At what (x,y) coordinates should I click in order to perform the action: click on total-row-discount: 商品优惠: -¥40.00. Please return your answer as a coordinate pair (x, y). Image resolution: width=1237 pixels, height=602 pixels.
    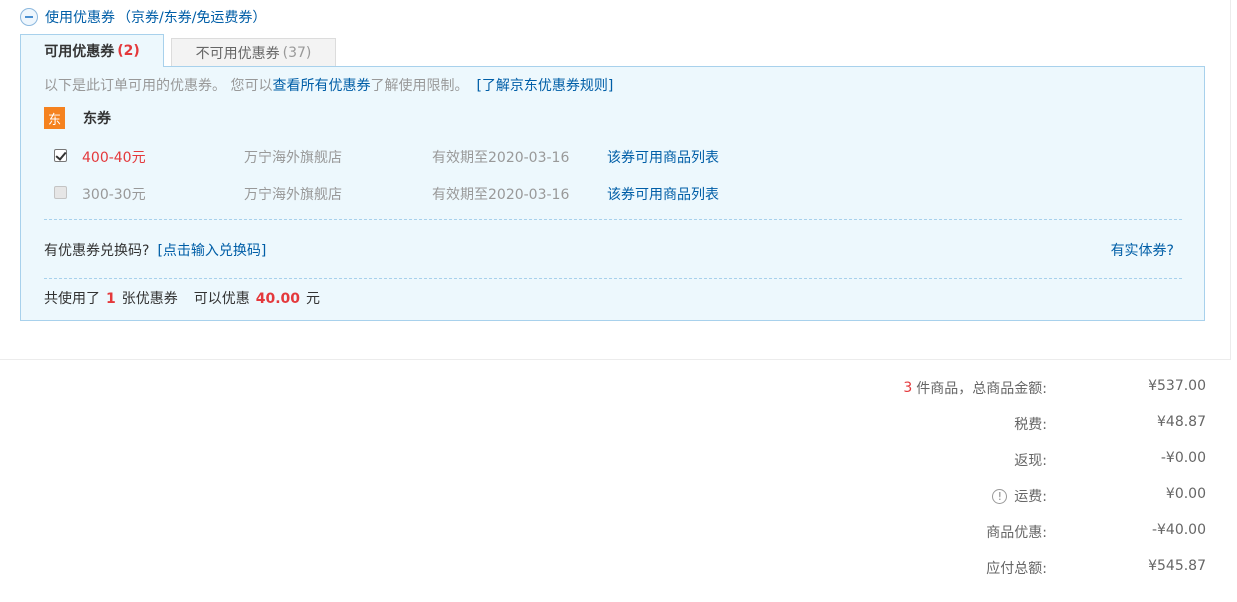
    Looking at the image, I should click on (1026, 534).